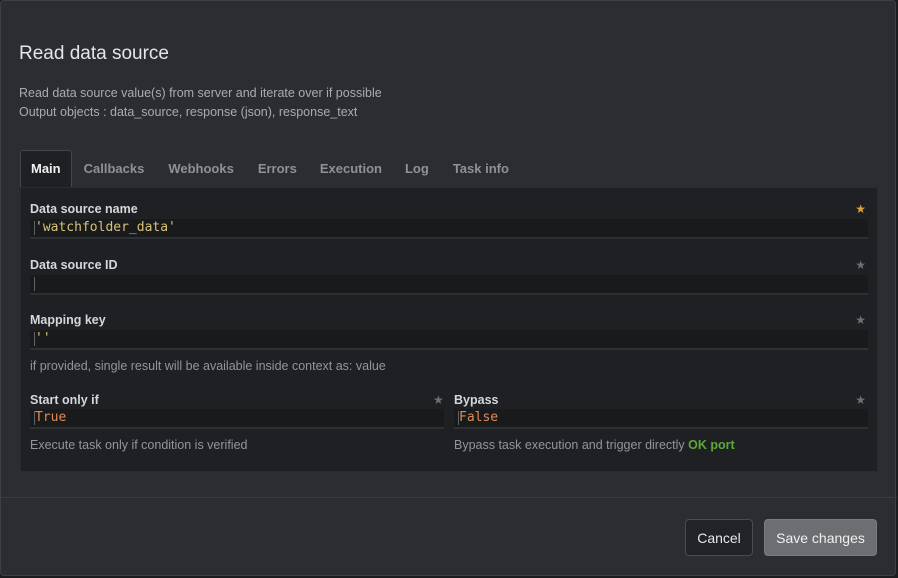  What do you see at coordinates (94, 53) in the screenshot?
I see `dialog-title: Read data source` at bounding box center [94, 53].